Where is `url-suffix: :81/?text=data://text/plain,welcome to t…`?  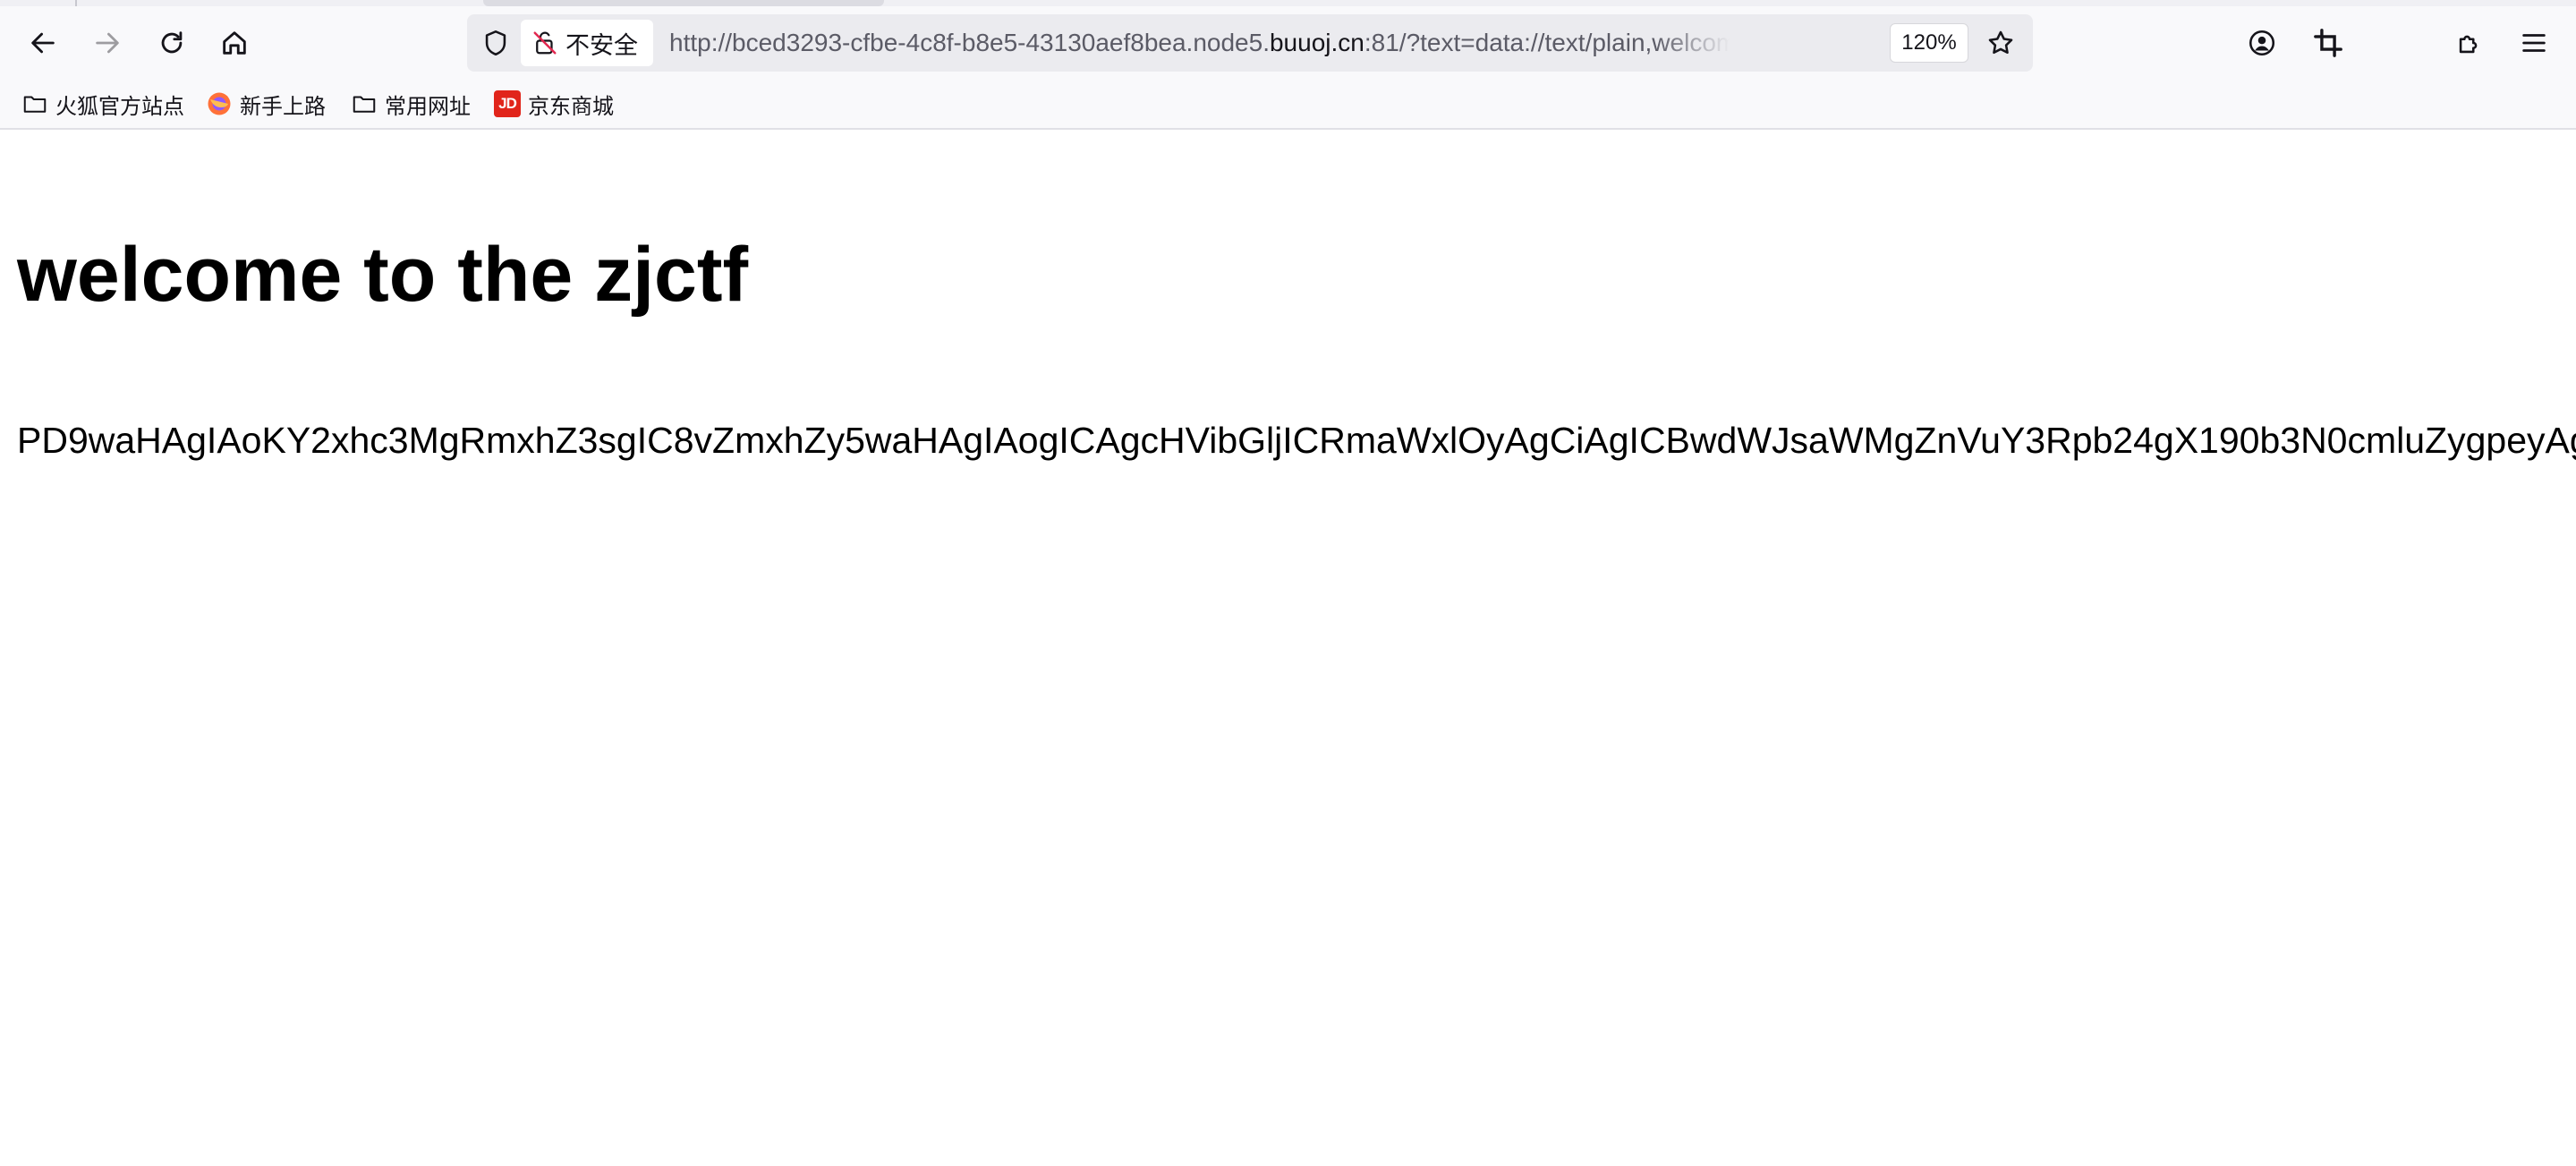 url-suffix: :81/?text=data://text/plain,welcome to t… is located at coordinates (1547, 43).